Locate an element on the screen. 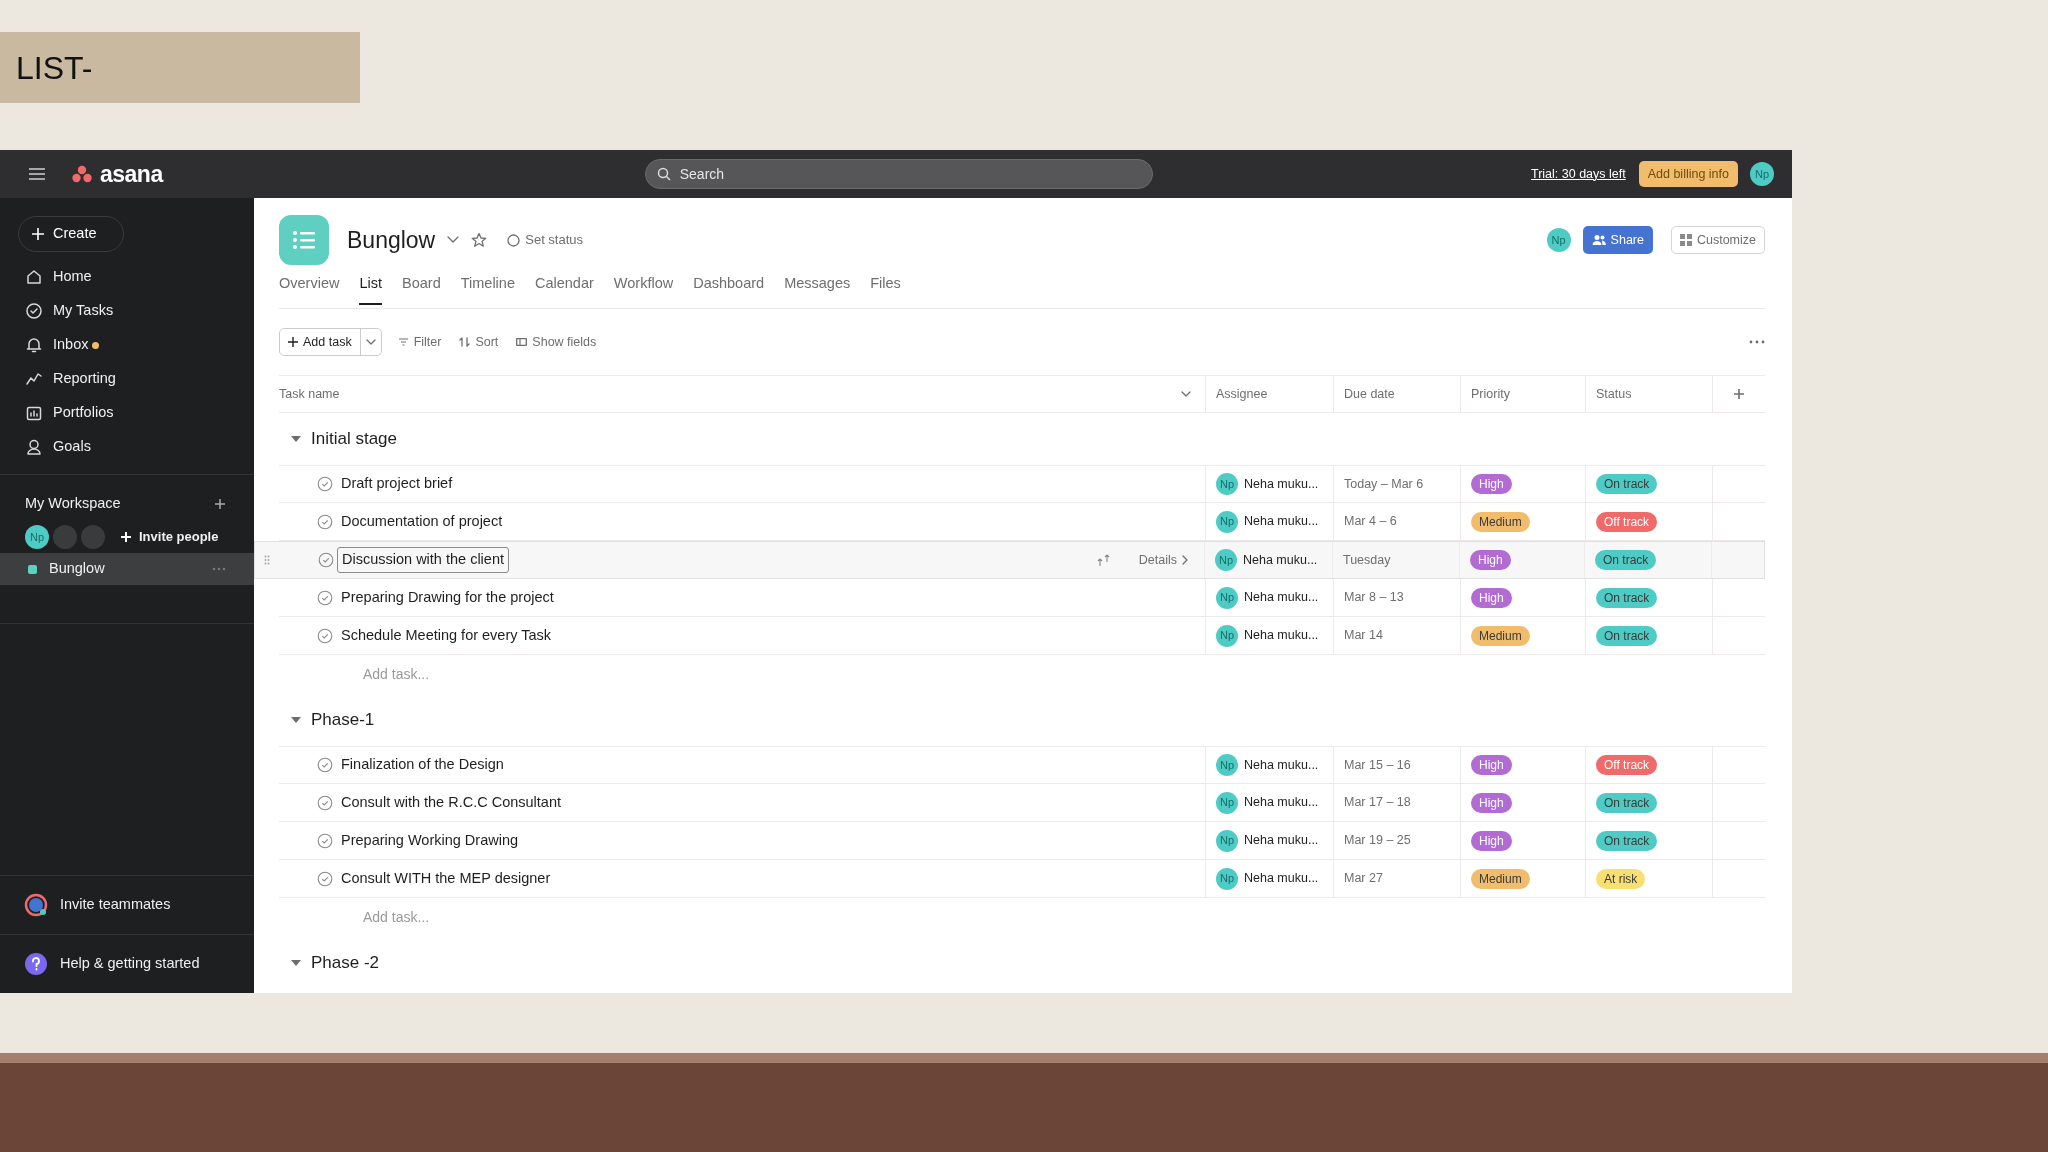  status-tag: At risk is located at coordinates (1621, 878).